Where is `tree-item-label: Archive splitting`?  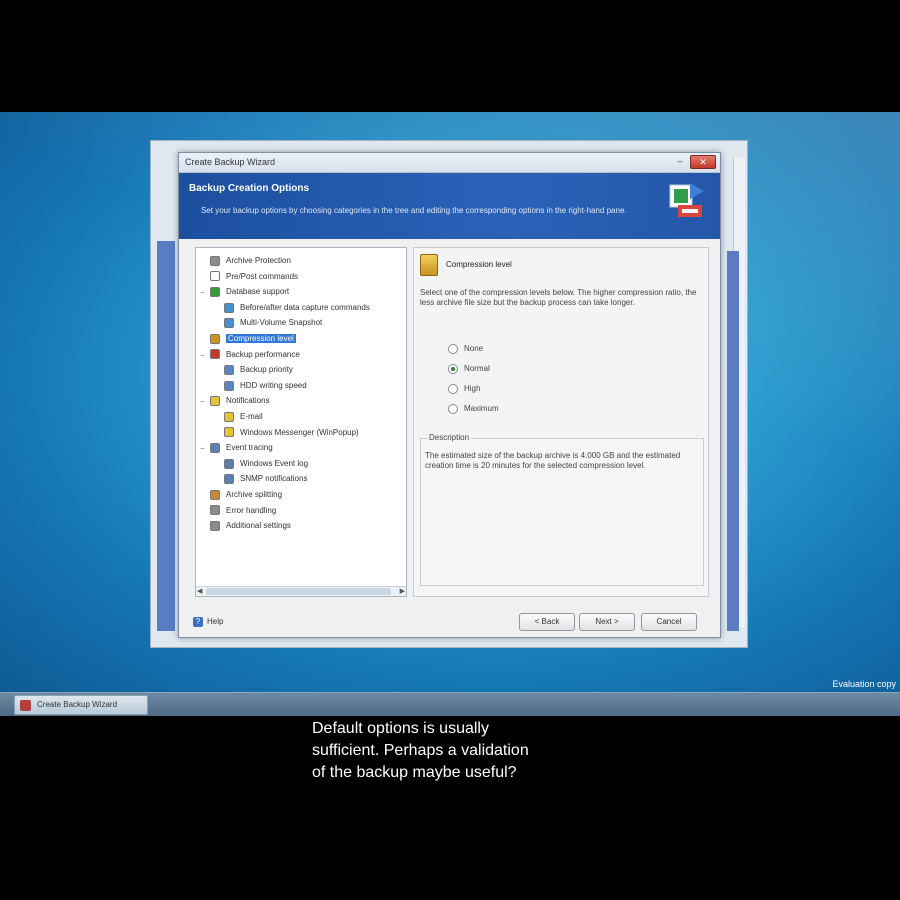 tree-item-label: Archive splitting is located at coordinates (254, 494).